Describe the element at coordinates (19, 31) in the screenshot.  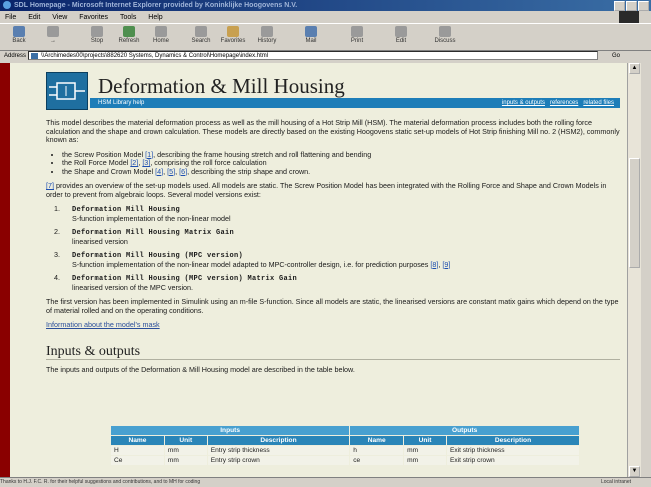
I see `back-arrow-icon` at that location.